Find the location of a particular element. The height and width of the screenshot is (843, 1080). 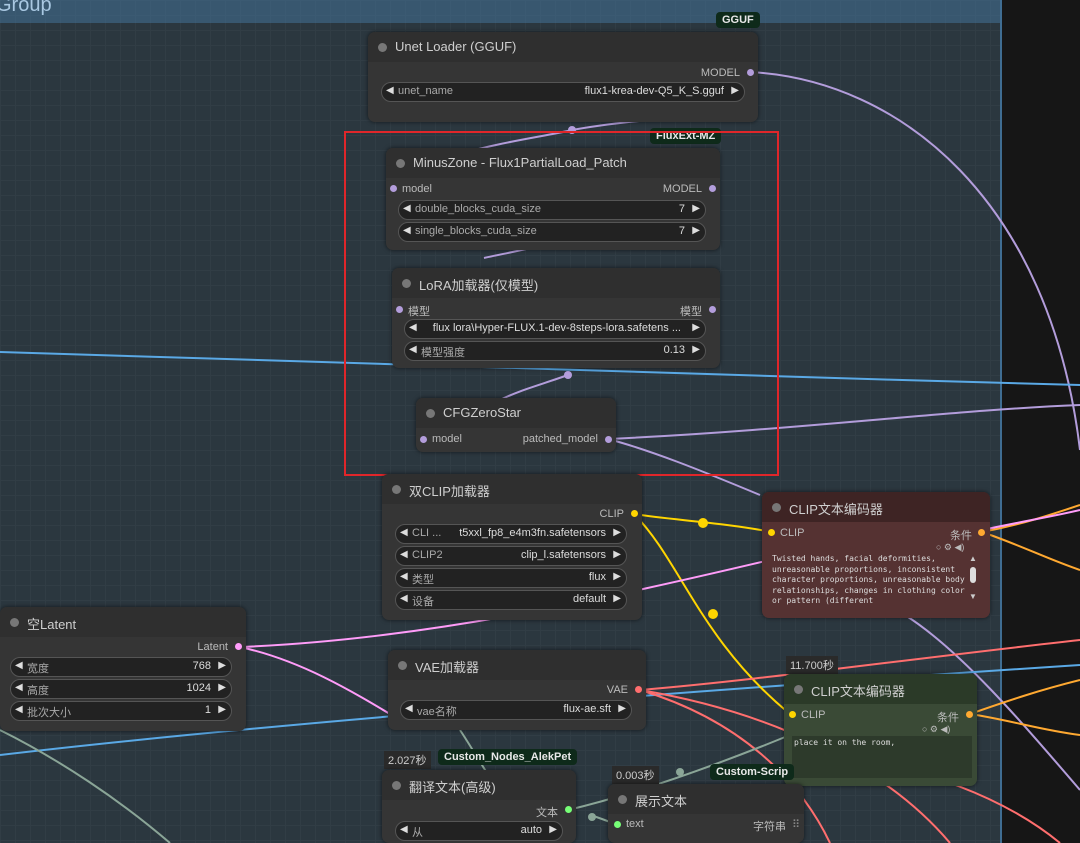

node-title-bar: 展示文本 is located at coordinates (706, 799).